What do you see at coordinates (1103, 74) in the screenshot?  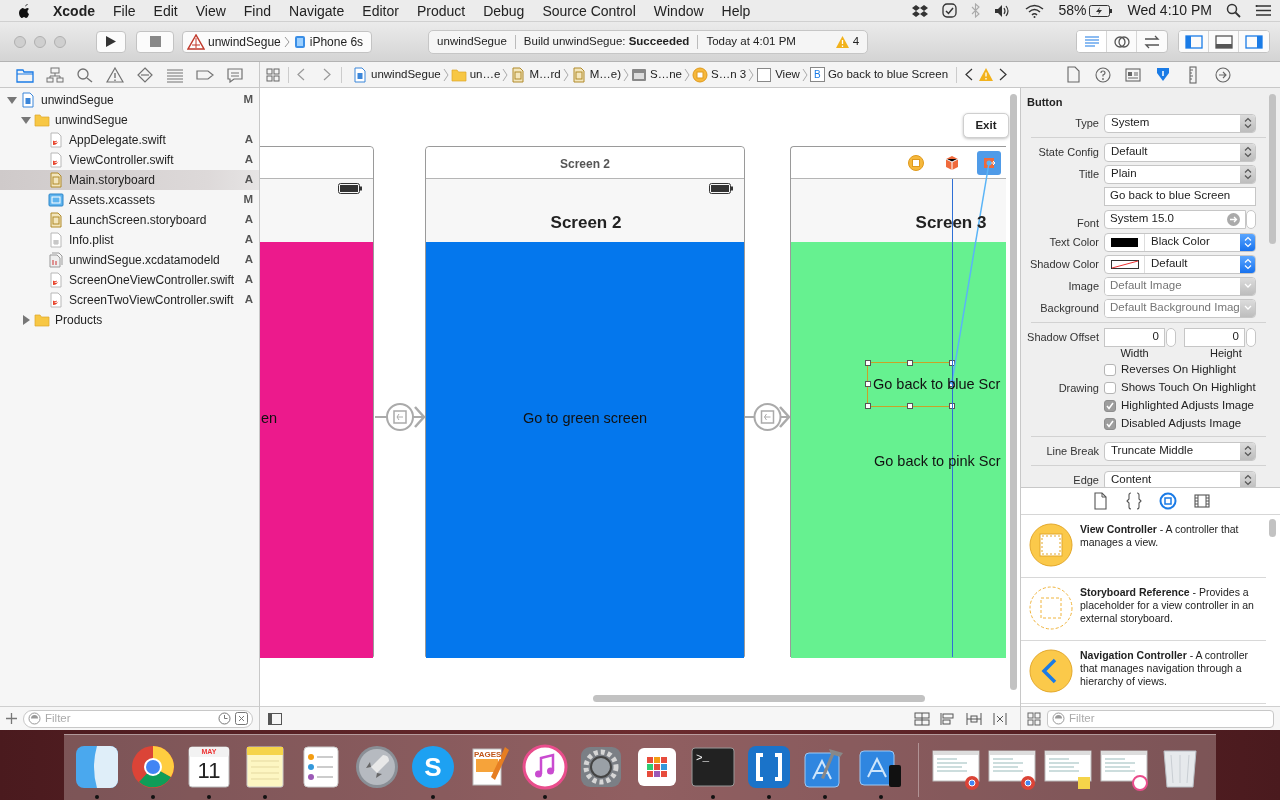 I see `help-icon` at bounding box center [1103, 74].